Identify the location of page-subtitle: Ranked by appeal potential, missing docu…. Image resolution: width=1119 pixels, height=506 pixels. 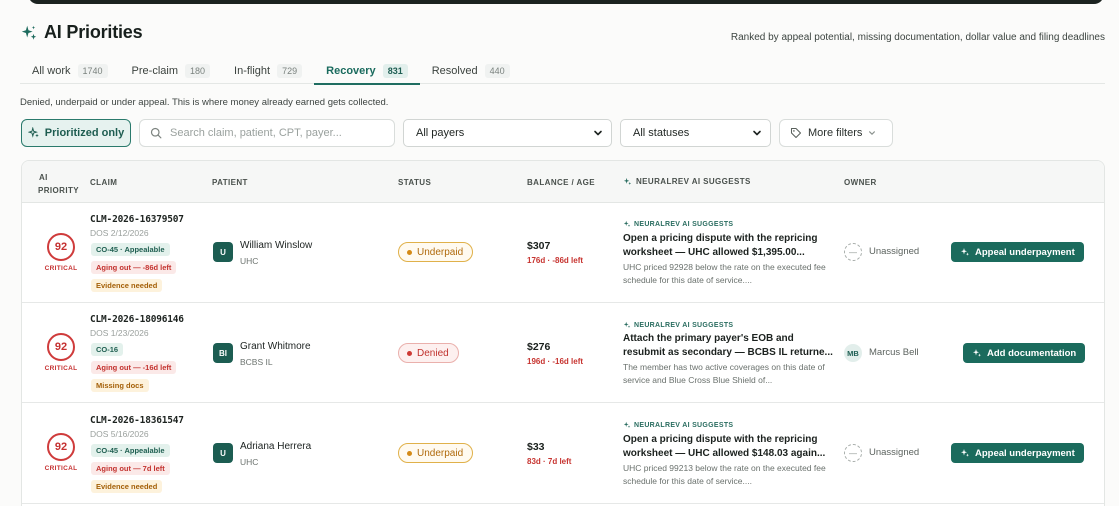
(917, 37).